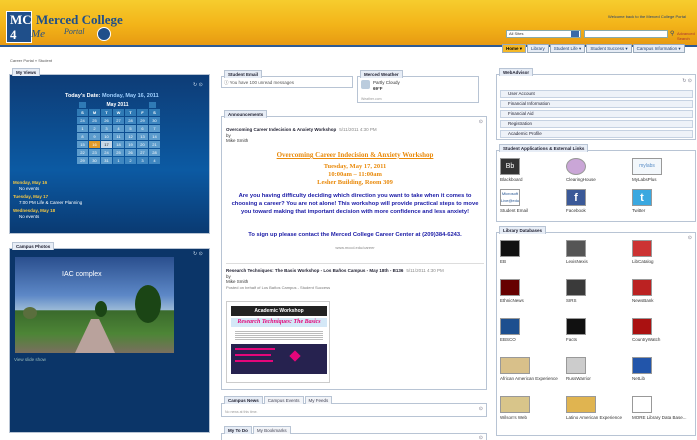  What do you see at coordinates (596, 124) in the screenshot?
I see `webadvisor-registration: Registration` at bounding box center [596, 124].